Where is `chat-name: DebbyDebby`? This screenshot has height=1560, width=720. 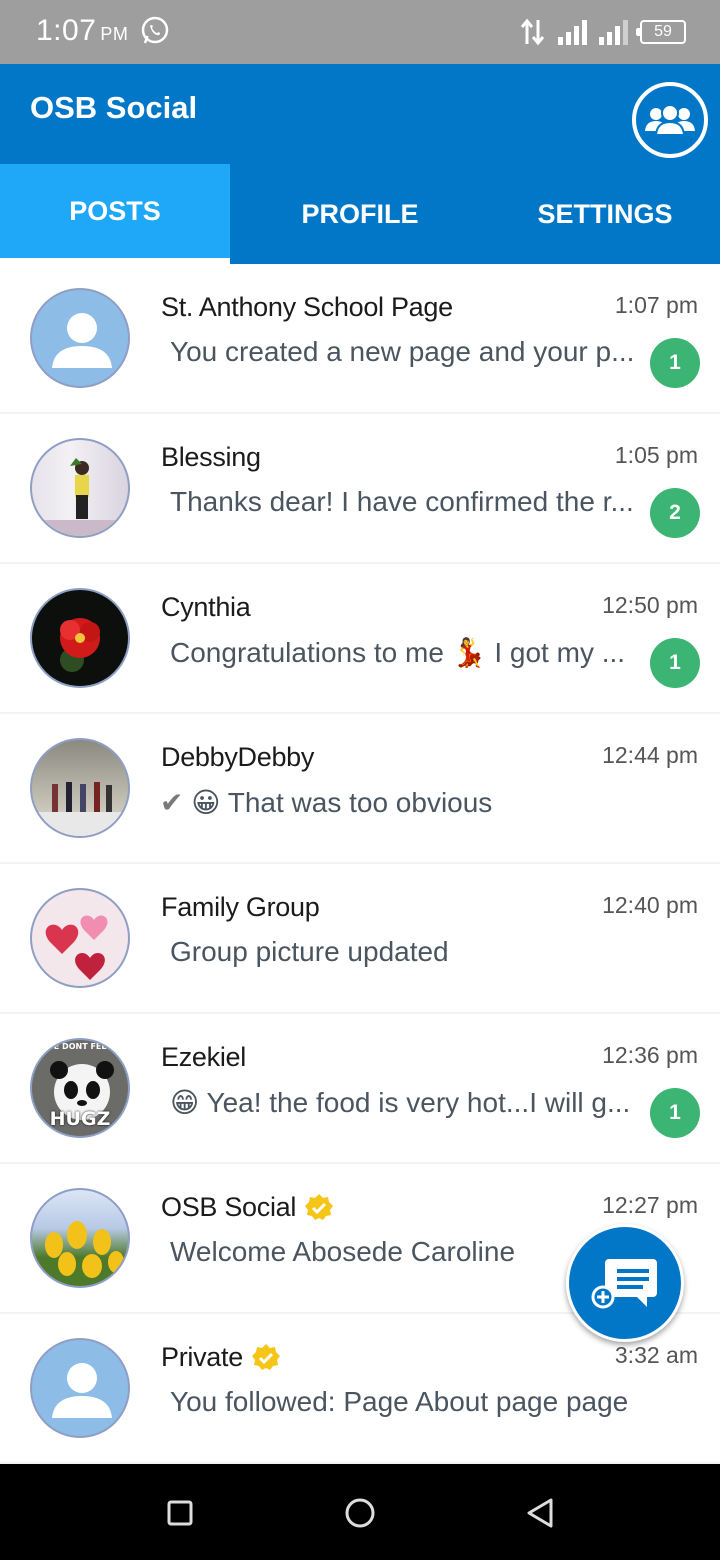 chat-name: DebbyDebby is located at coordinates (238, 757).